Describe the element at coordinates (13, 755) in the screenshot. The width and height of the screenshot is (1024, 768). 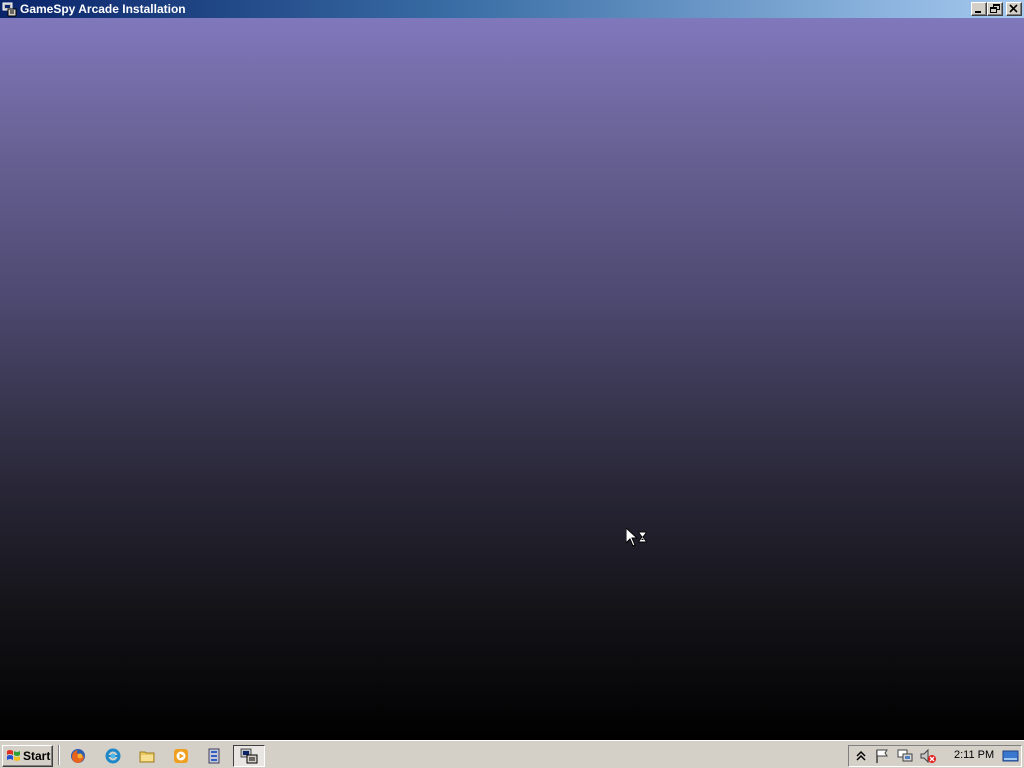
I see `windows-logo-icon` at that location.